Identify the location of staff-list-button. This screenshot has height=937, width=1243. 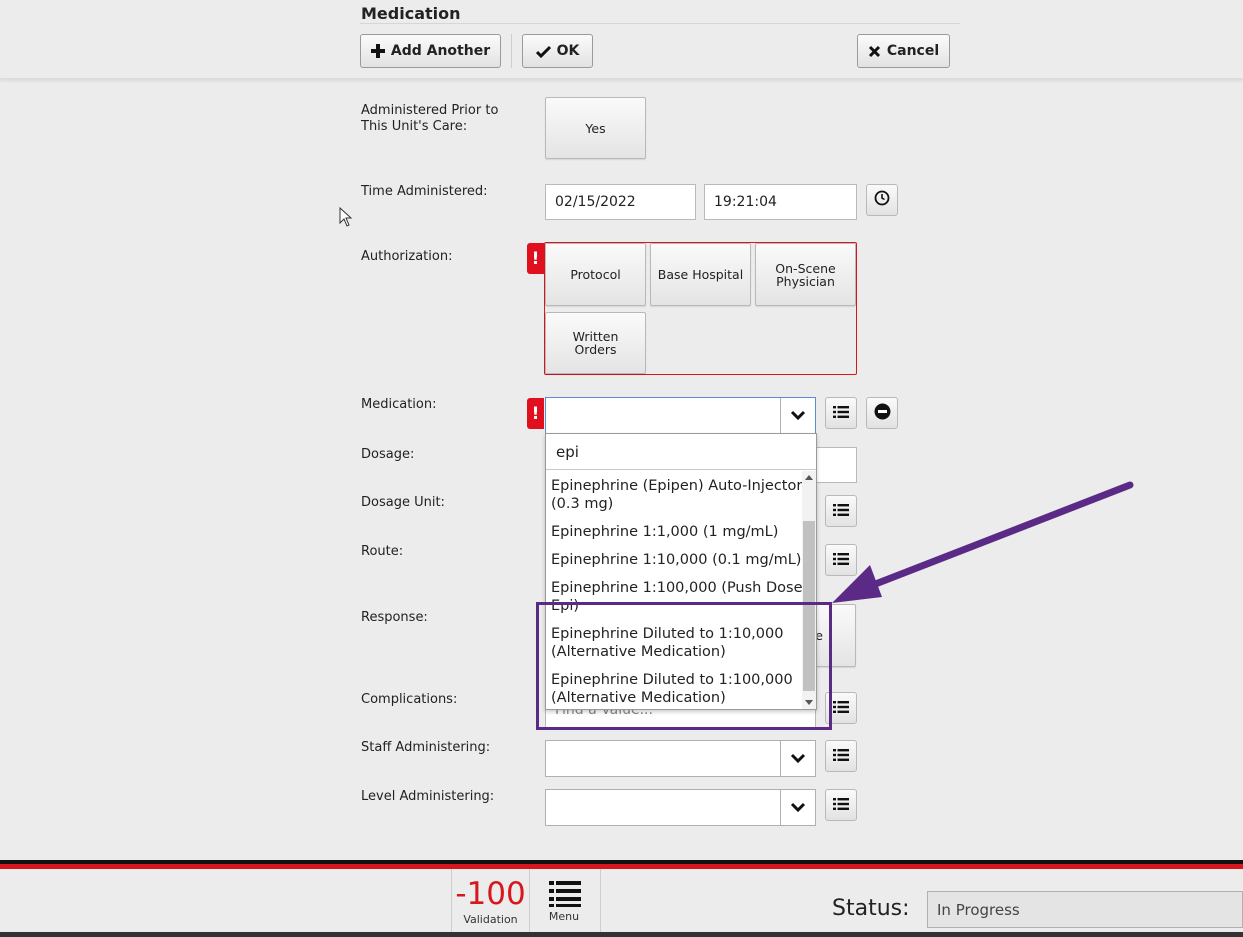
(841, 756).